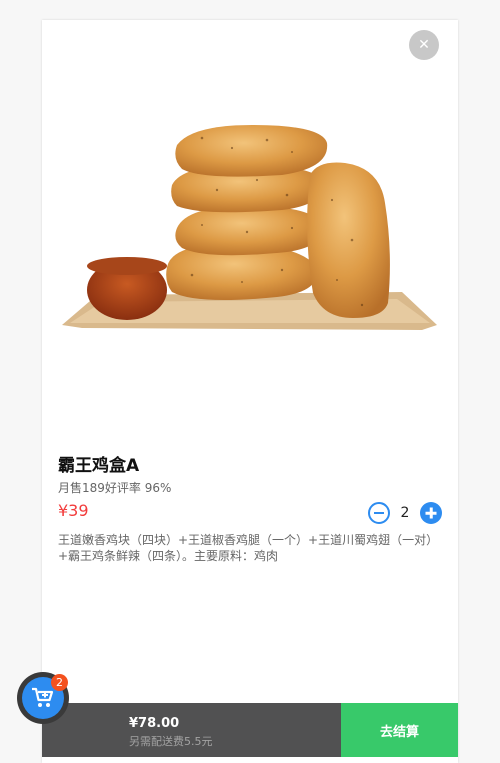 The image size is (500, 763). Describe the element at coordinates (99, 466) in the screenshot. I see `product-title: 霸王鸡盒A` at that location.